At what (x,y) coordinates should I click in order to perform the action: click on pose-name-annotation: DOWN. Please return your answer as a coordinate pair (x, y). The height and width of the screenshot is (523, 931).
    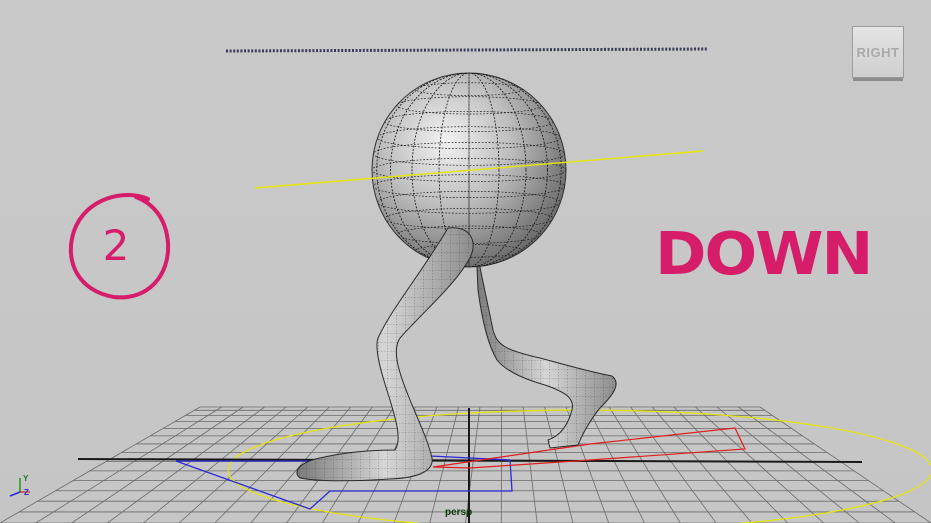
    Looking at the image, I should click on (764, 253).